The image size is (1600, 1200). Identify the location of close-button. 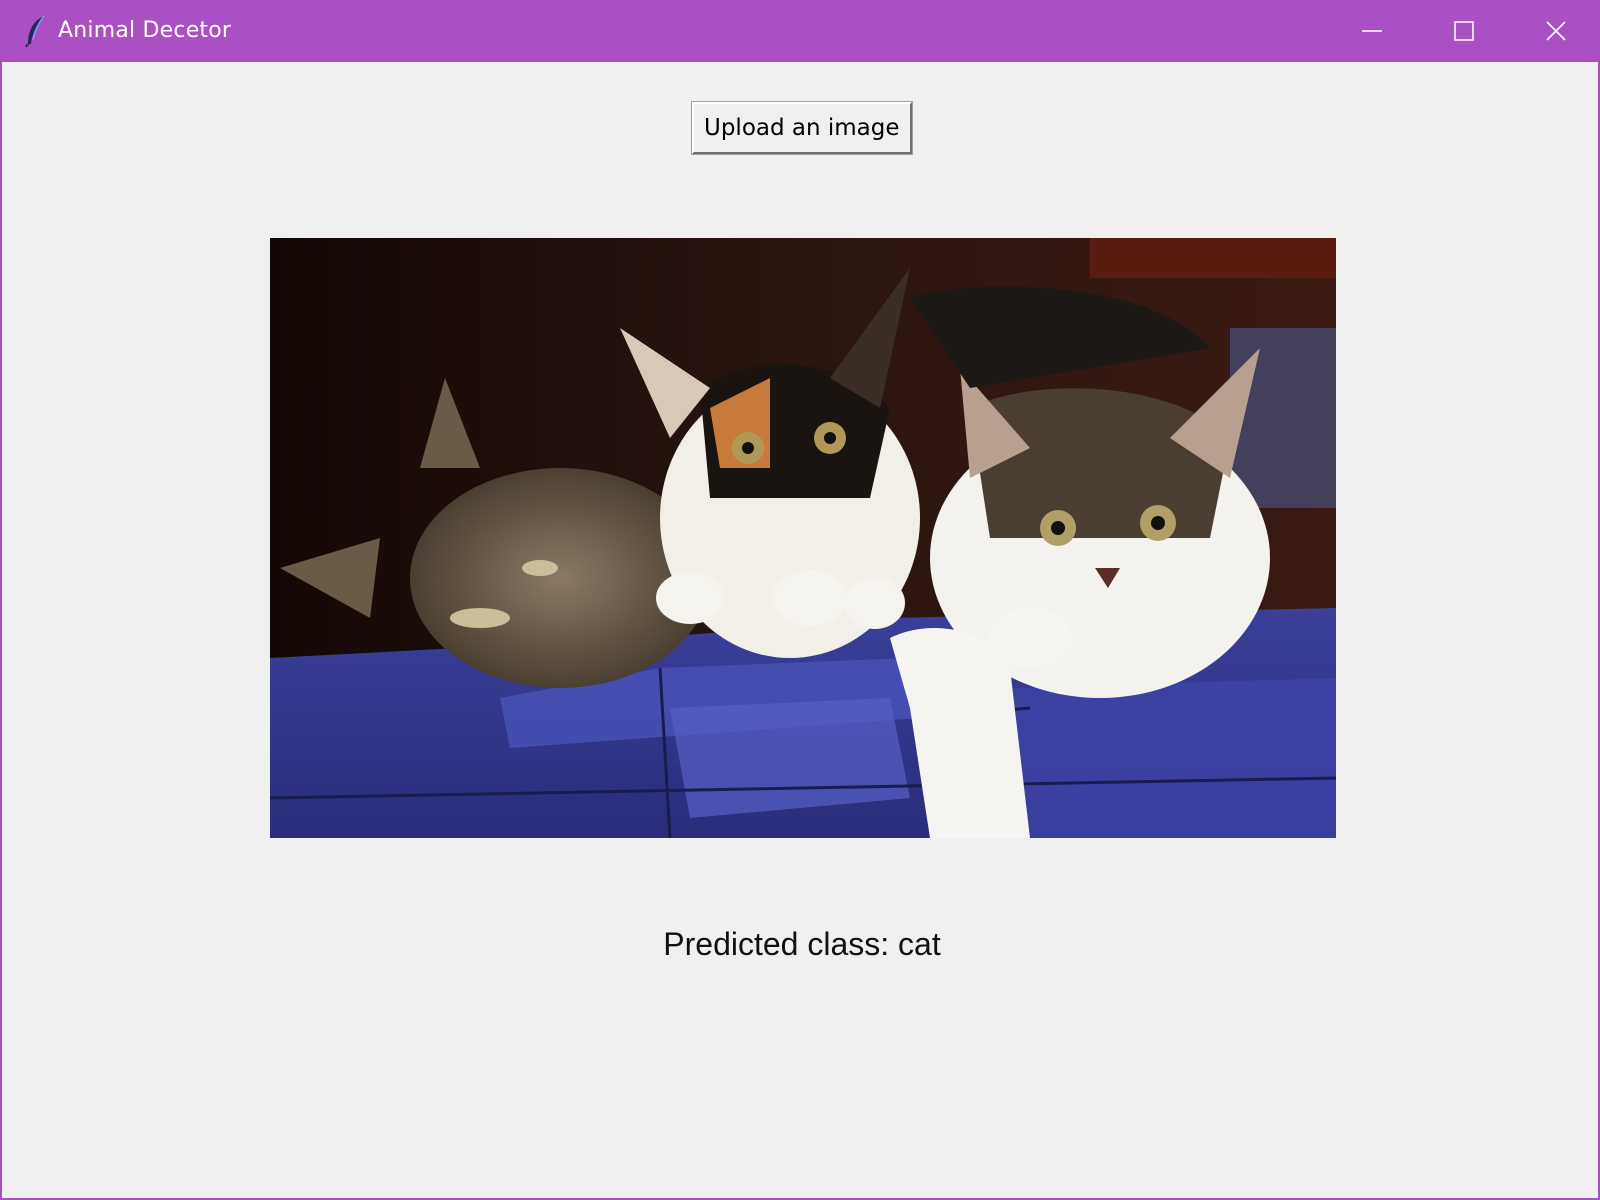
(1554, 31).